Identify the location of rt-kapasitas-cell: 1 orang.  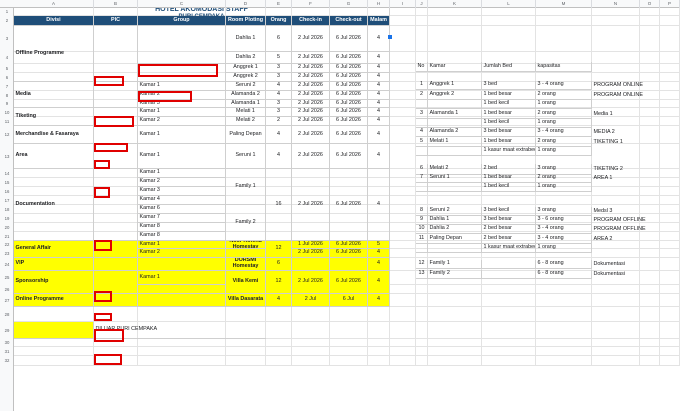
(564, 151).